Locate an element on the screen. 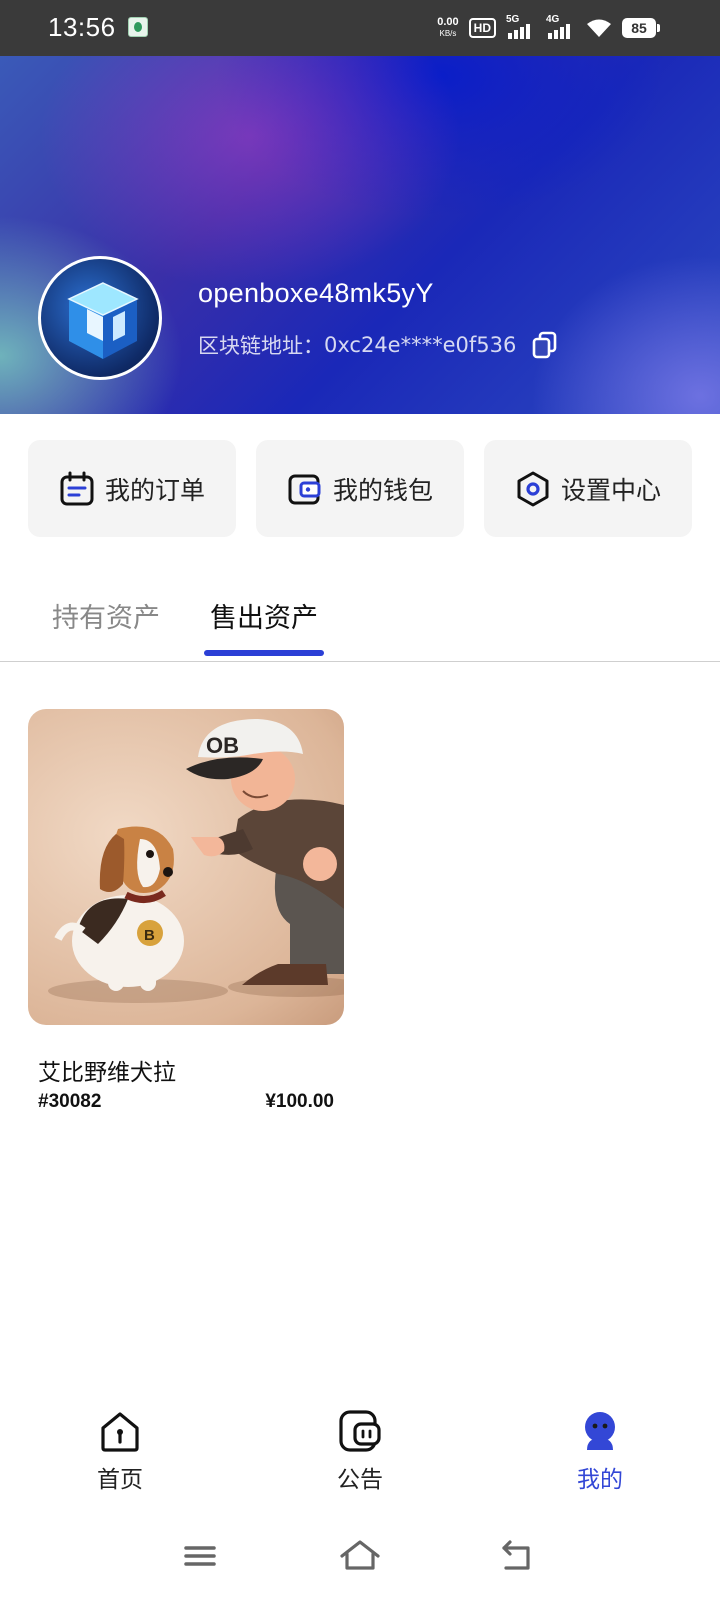  app-notification-icon is located at coordinates (138, 27).